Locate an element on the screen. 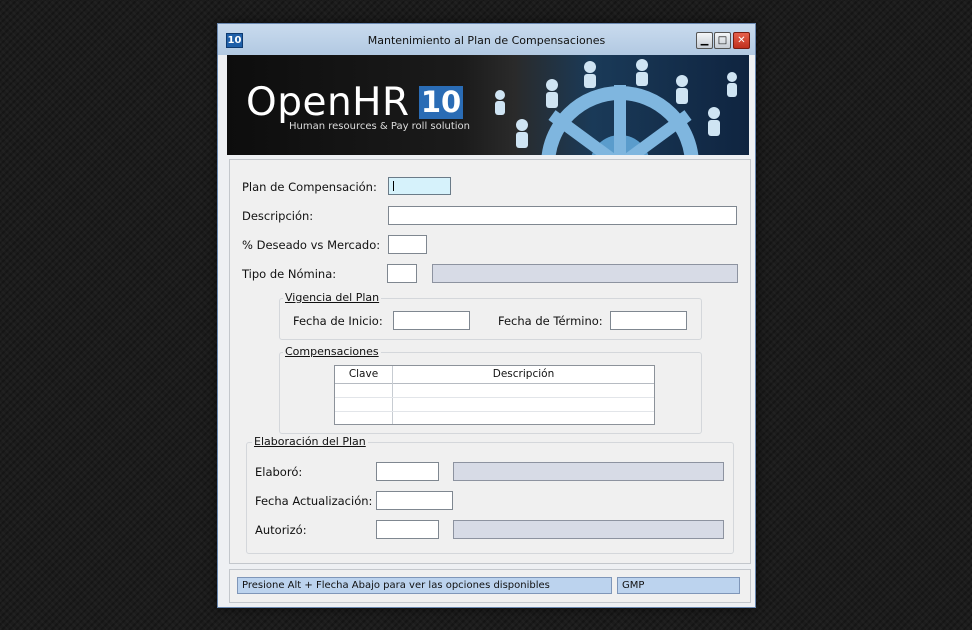  fecha-inicio-label: Fecha de Inicio: is located at coordinates (338, 321).